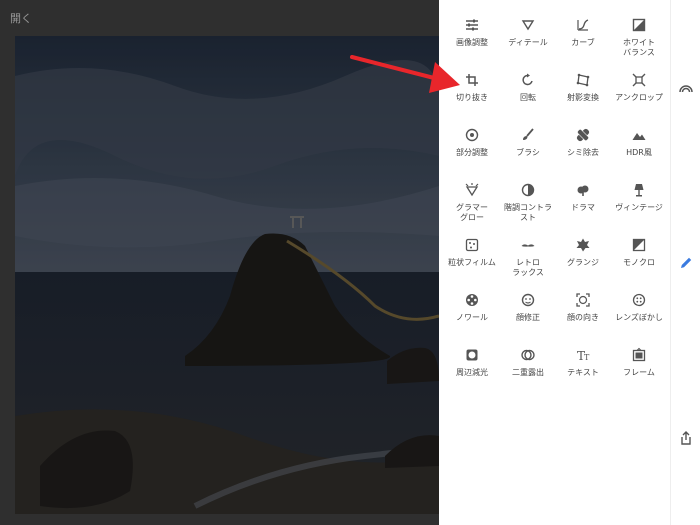  I want to click on tool-grainy-film: 粒状フィルム, so click(472, 252).